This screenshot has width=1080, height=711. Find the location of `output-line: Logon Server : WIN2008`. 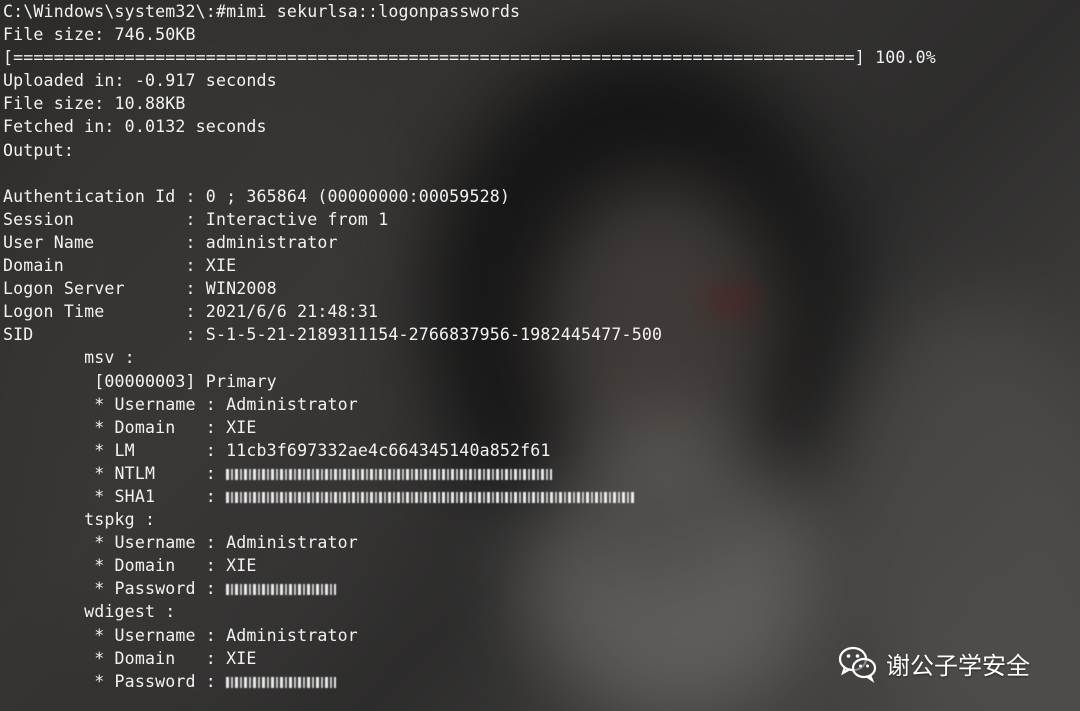

output-line: Logon Server : WIN2008 is located at coordinates (140, 289).